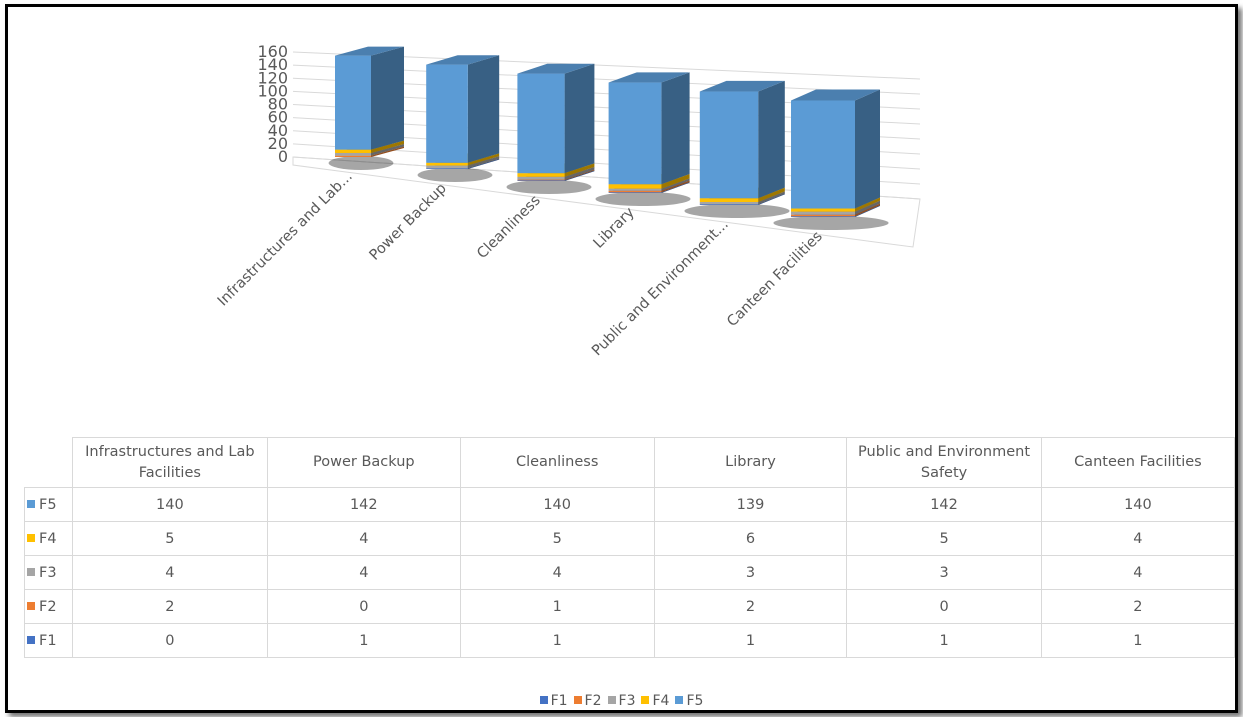  I want to click on table-series-label: F3, so click(48, 572).